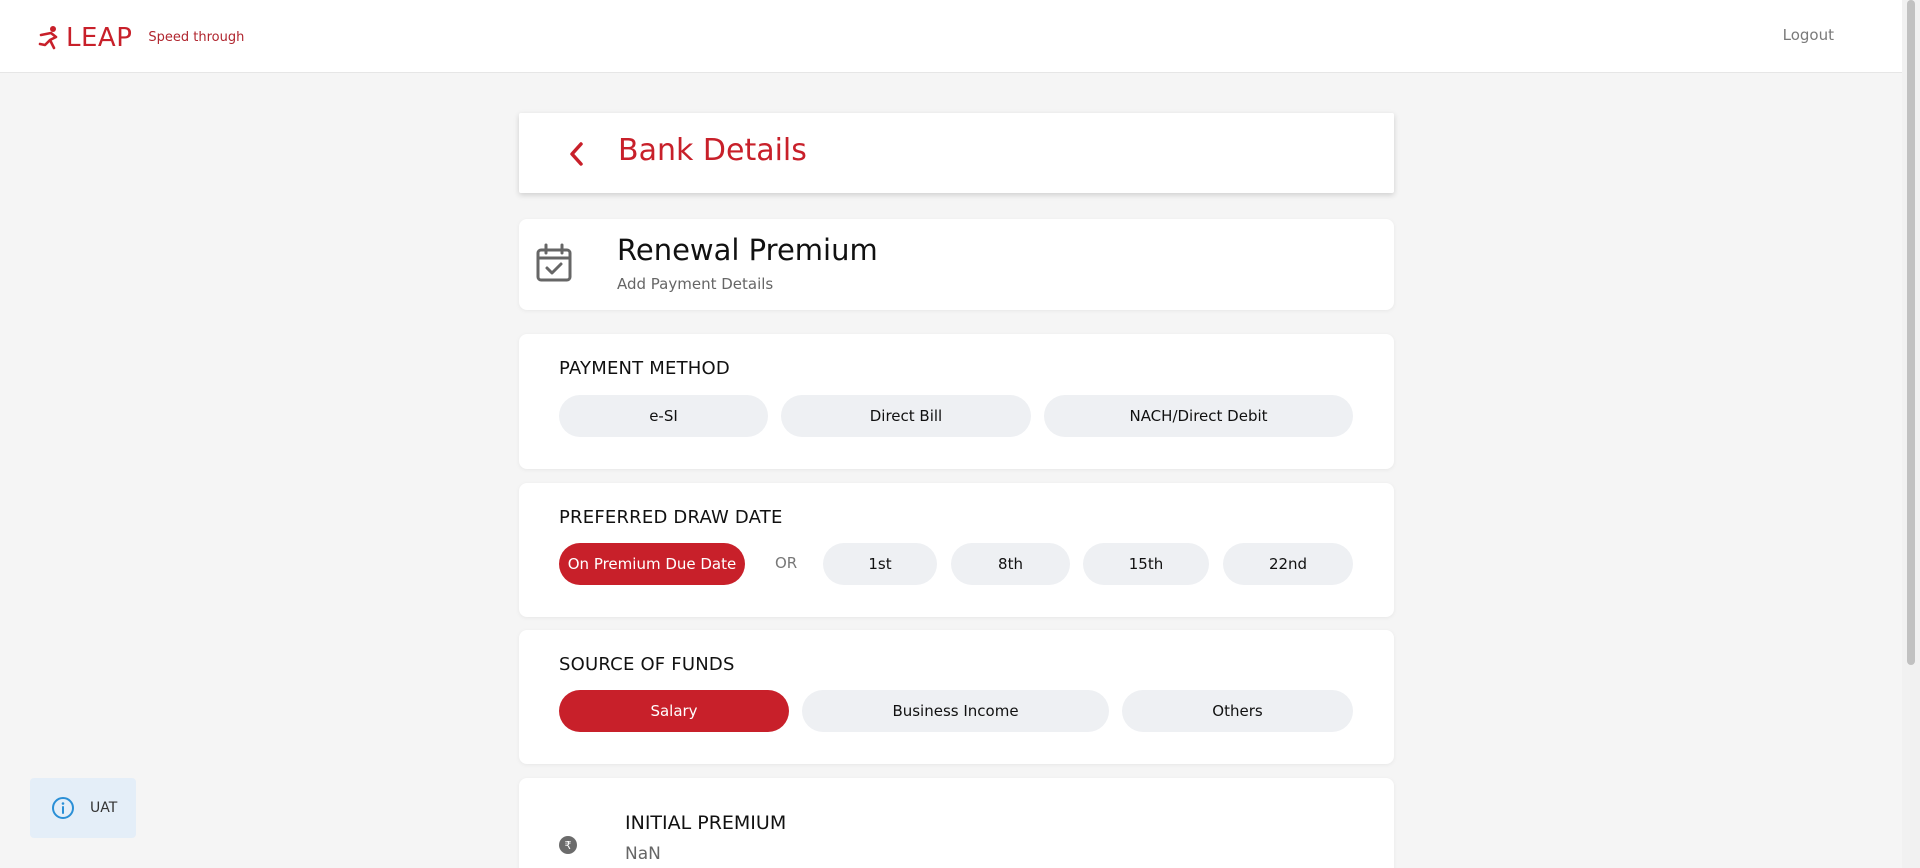 The width and height of the screenshot is (1920, 868). I want to click on title-card: Bank Details, so click(956, 153).